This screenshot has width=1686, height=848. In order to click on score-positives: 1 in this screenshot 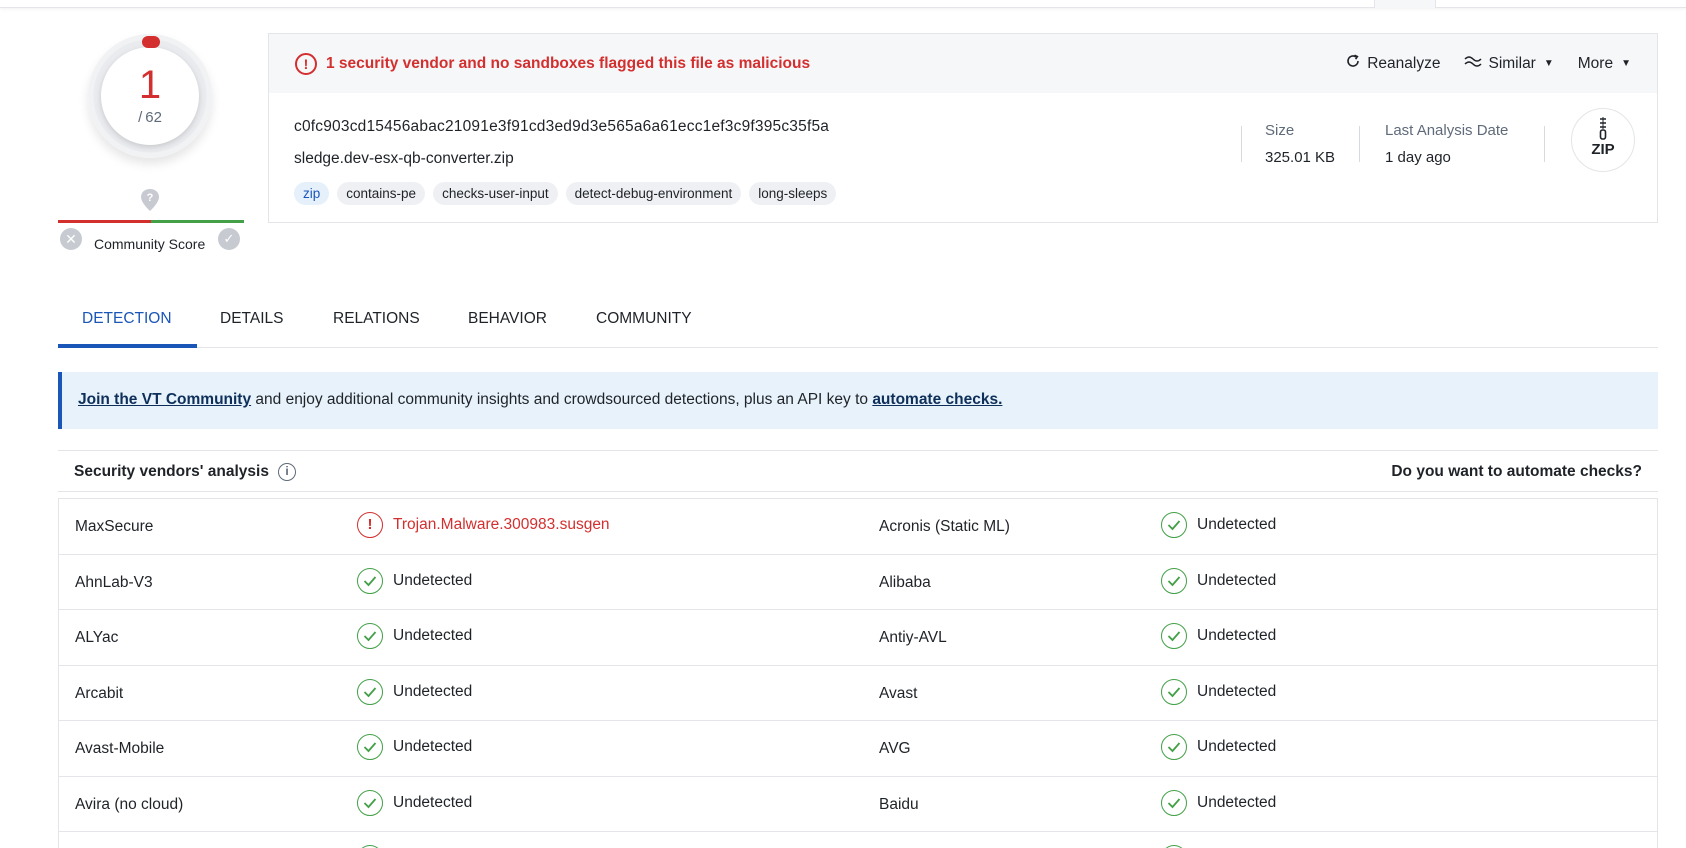, I will do `click(150, 85)`.